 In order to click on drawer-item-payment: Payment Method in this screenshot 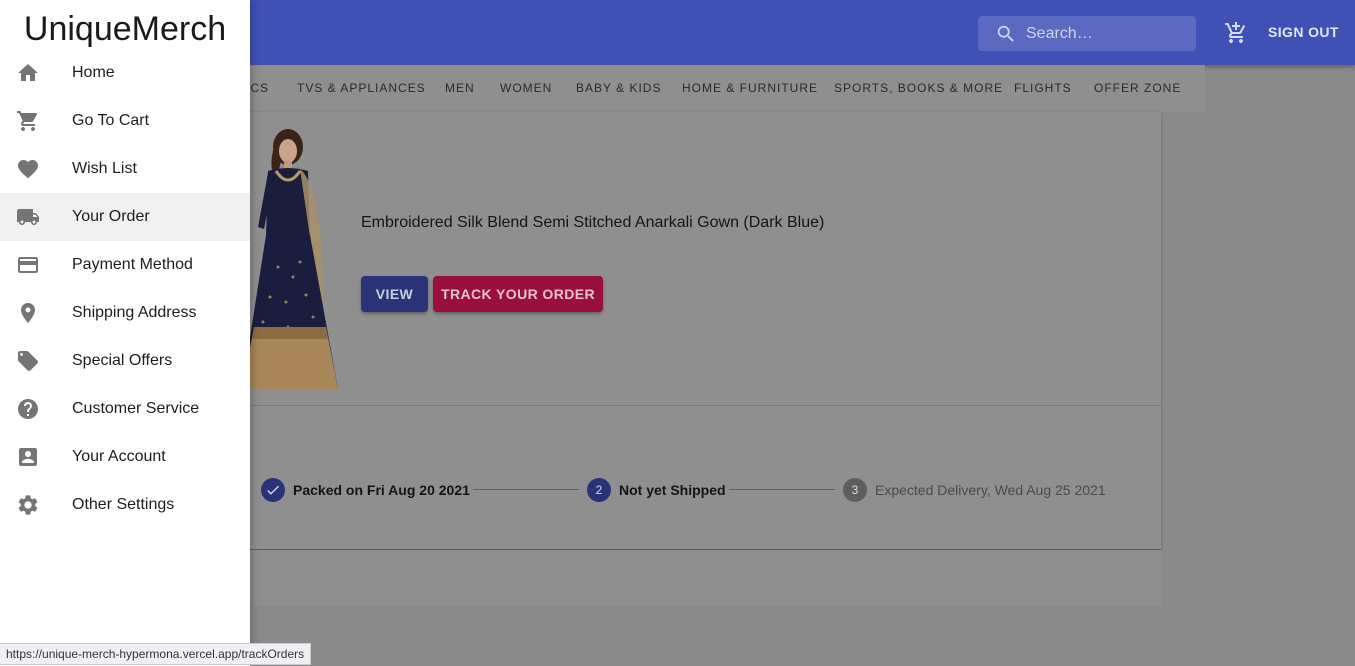, I will do `click(125, 265)`.